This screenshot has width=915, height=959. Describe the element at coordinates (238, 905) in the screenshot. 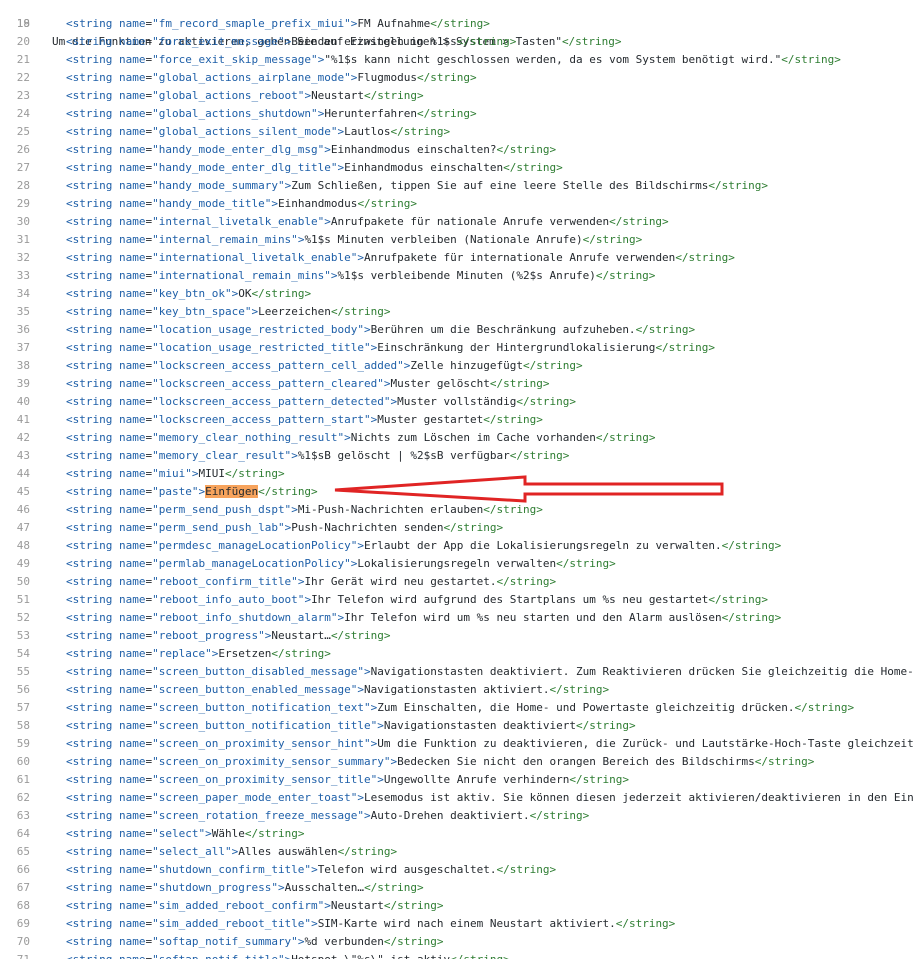

I see `attribute-value: "sim_added_reboot_confirm"` at that location.